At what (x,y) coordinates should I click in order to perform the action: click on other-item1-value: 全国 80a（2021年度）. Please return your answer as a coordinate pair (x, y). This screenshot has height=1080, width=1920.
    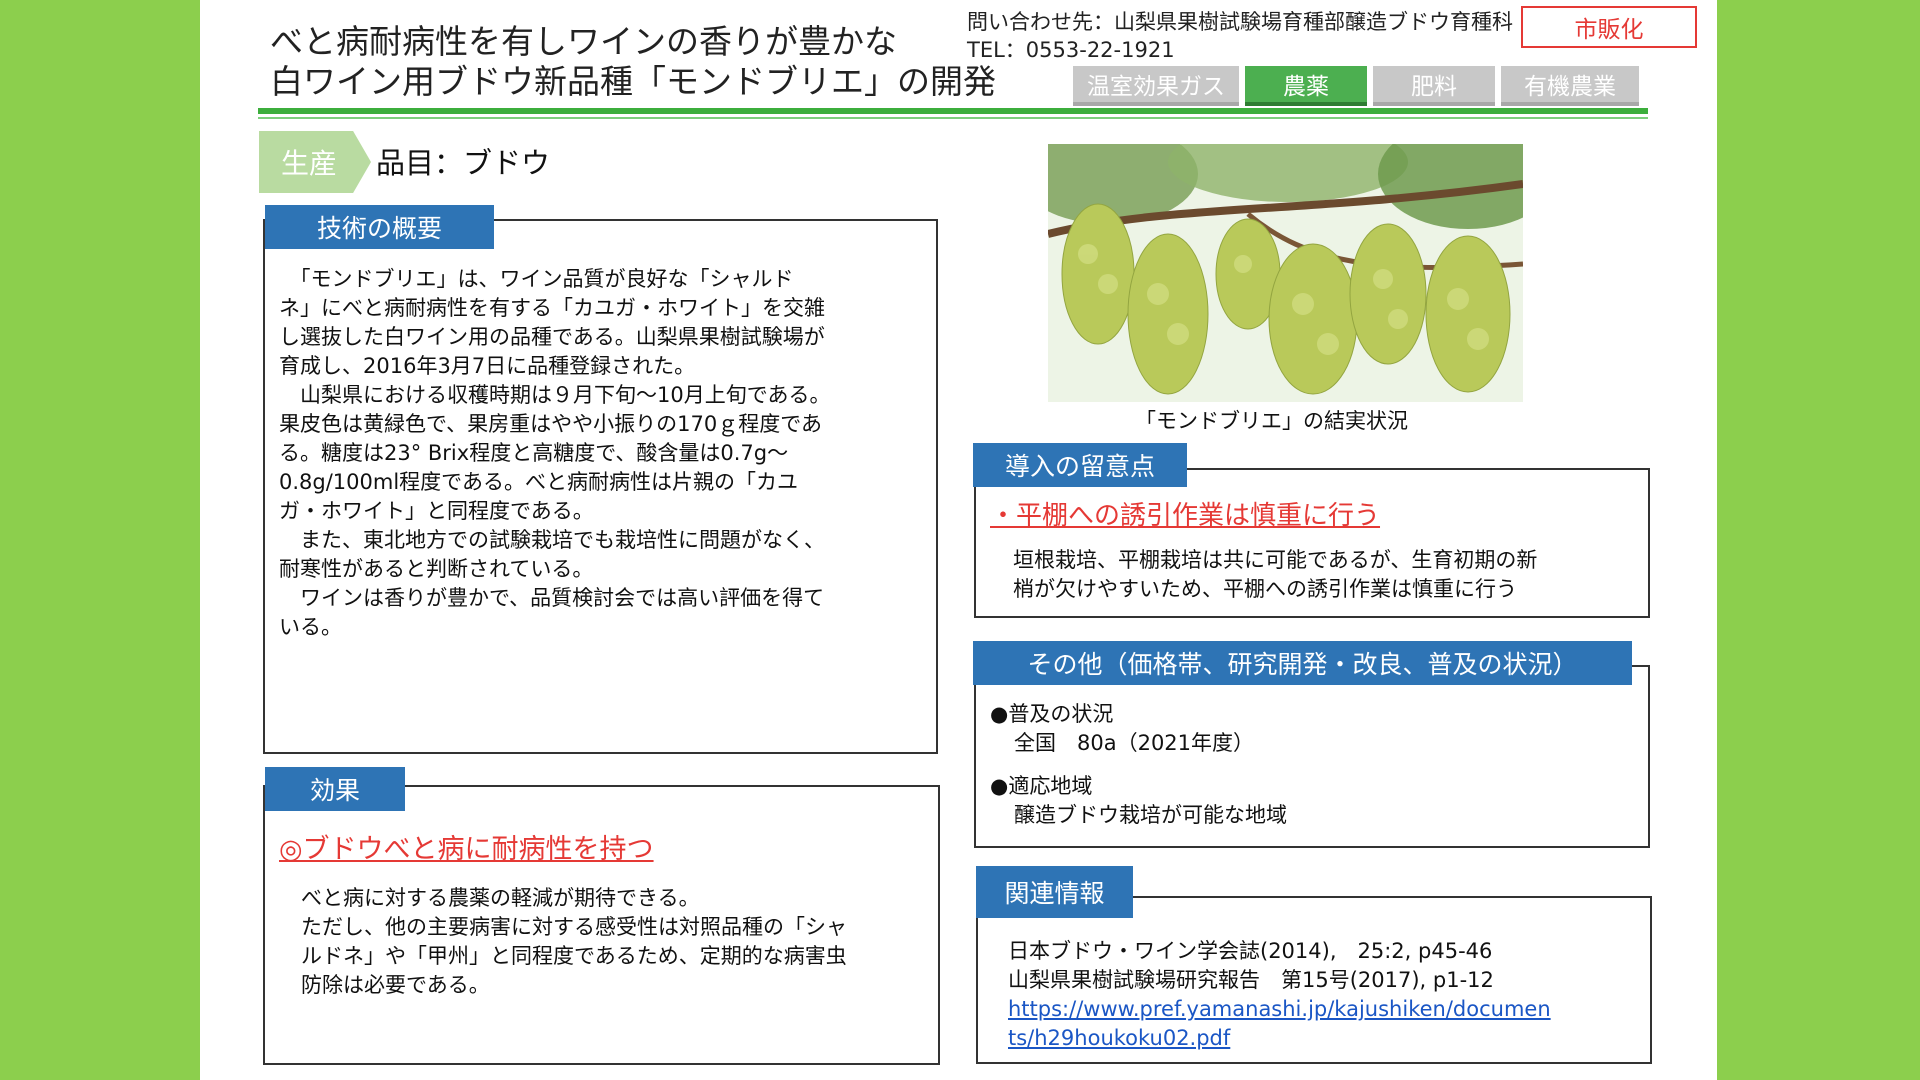
    Looking at the image, I should click on (1134, 743).